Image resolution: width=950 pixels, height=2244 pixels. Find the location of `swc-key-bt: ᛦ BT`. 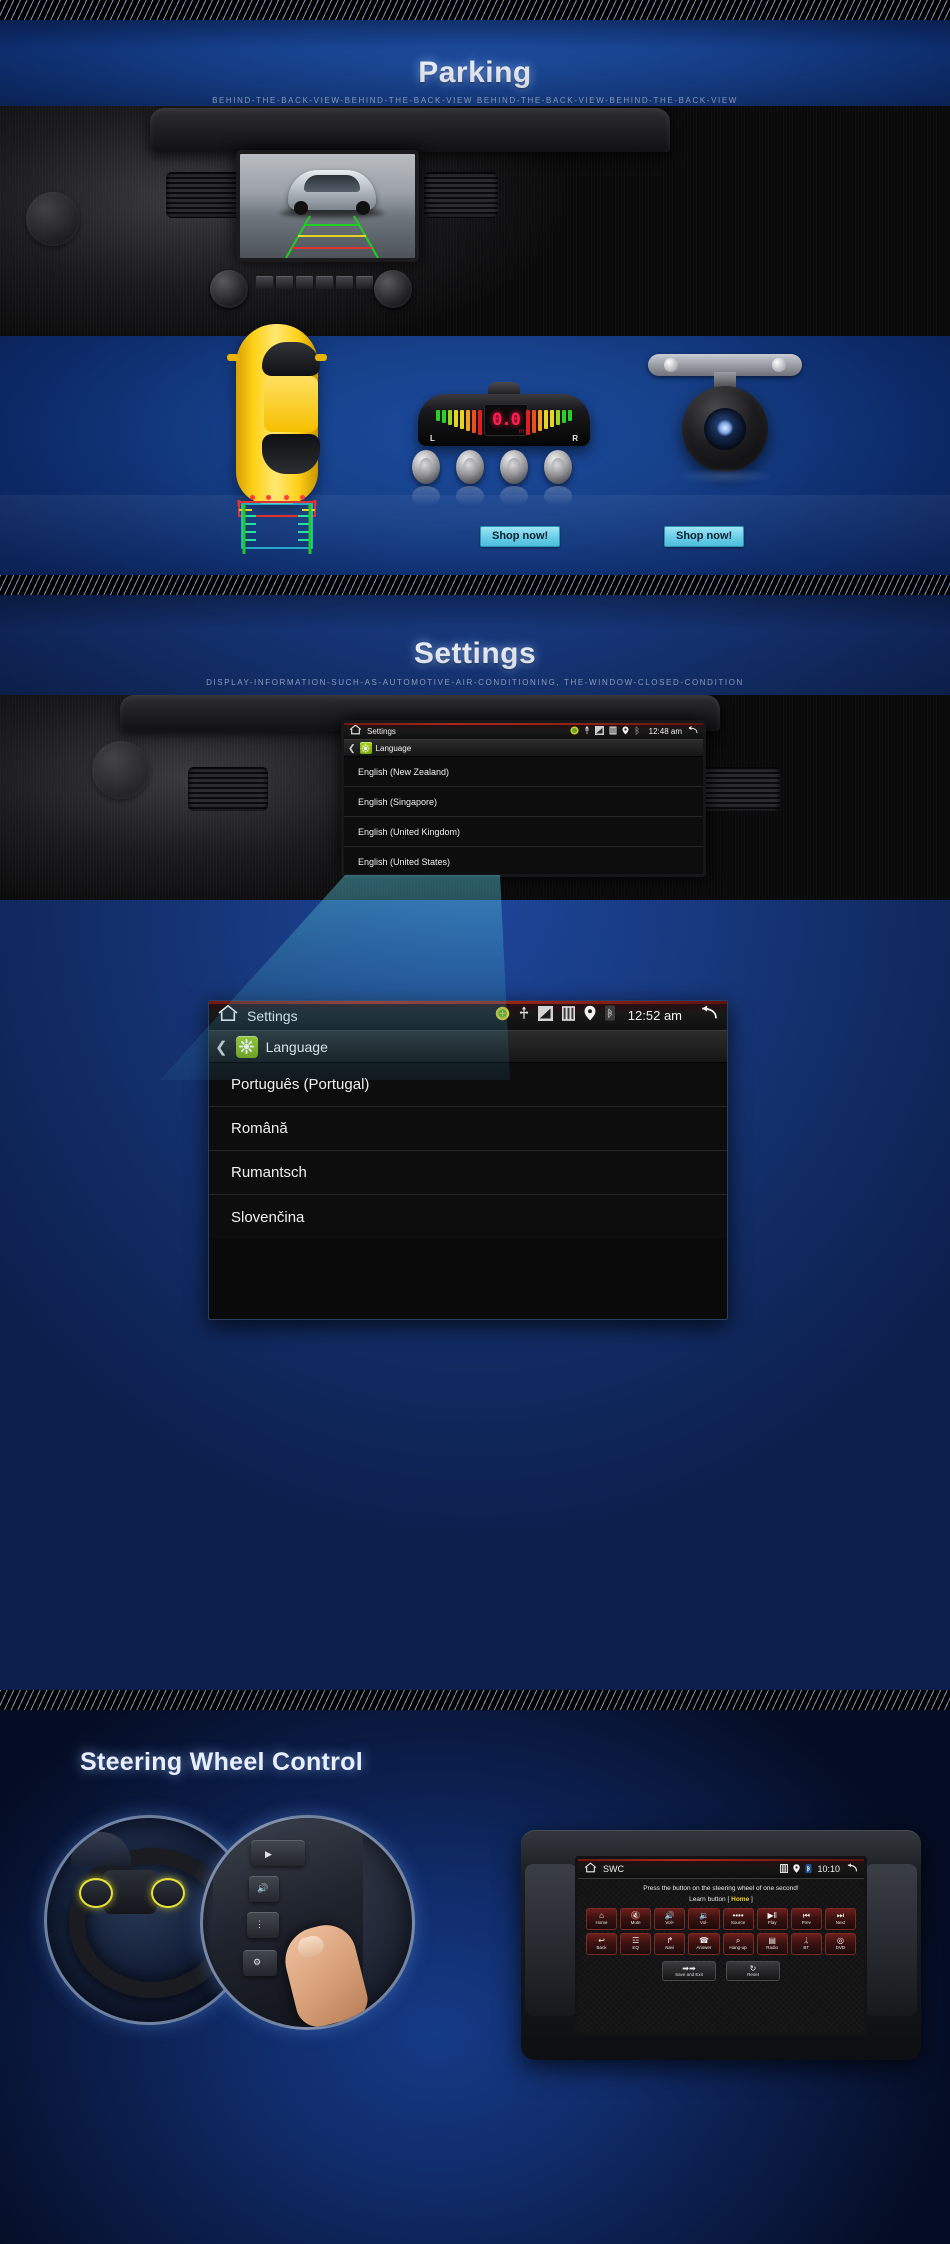

swc-key-bt: ᛦ BT is located at coordinates (806, 1944).